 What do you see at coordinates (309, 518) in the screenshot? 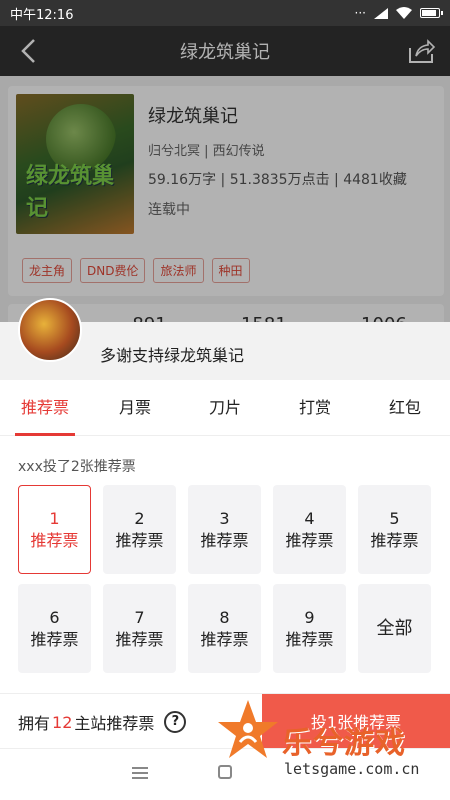
I see `ticket-count: 4` at bounding box center [309, 518].